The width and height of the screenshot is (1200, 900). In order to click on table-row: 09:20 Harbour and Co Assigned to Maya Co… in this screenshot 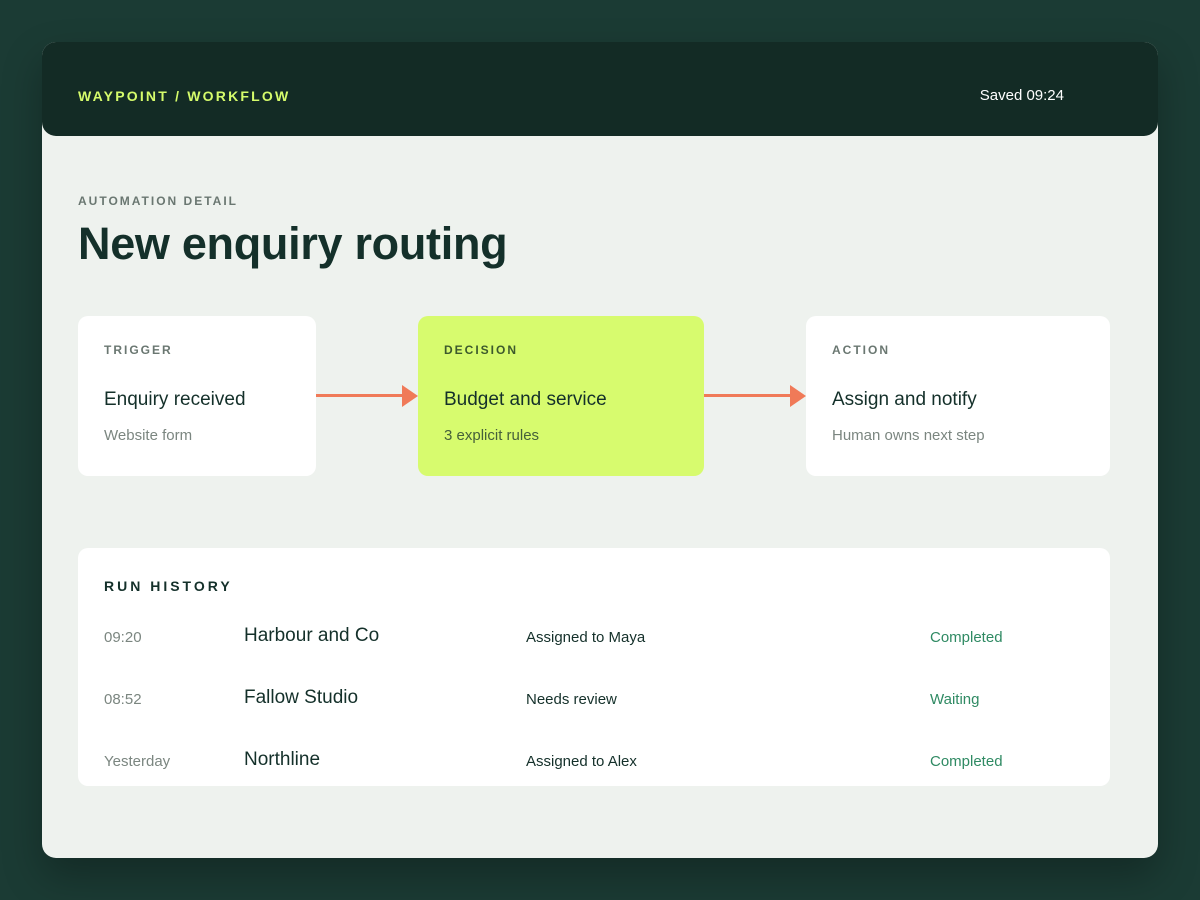, I will do `click(594, 637)`.